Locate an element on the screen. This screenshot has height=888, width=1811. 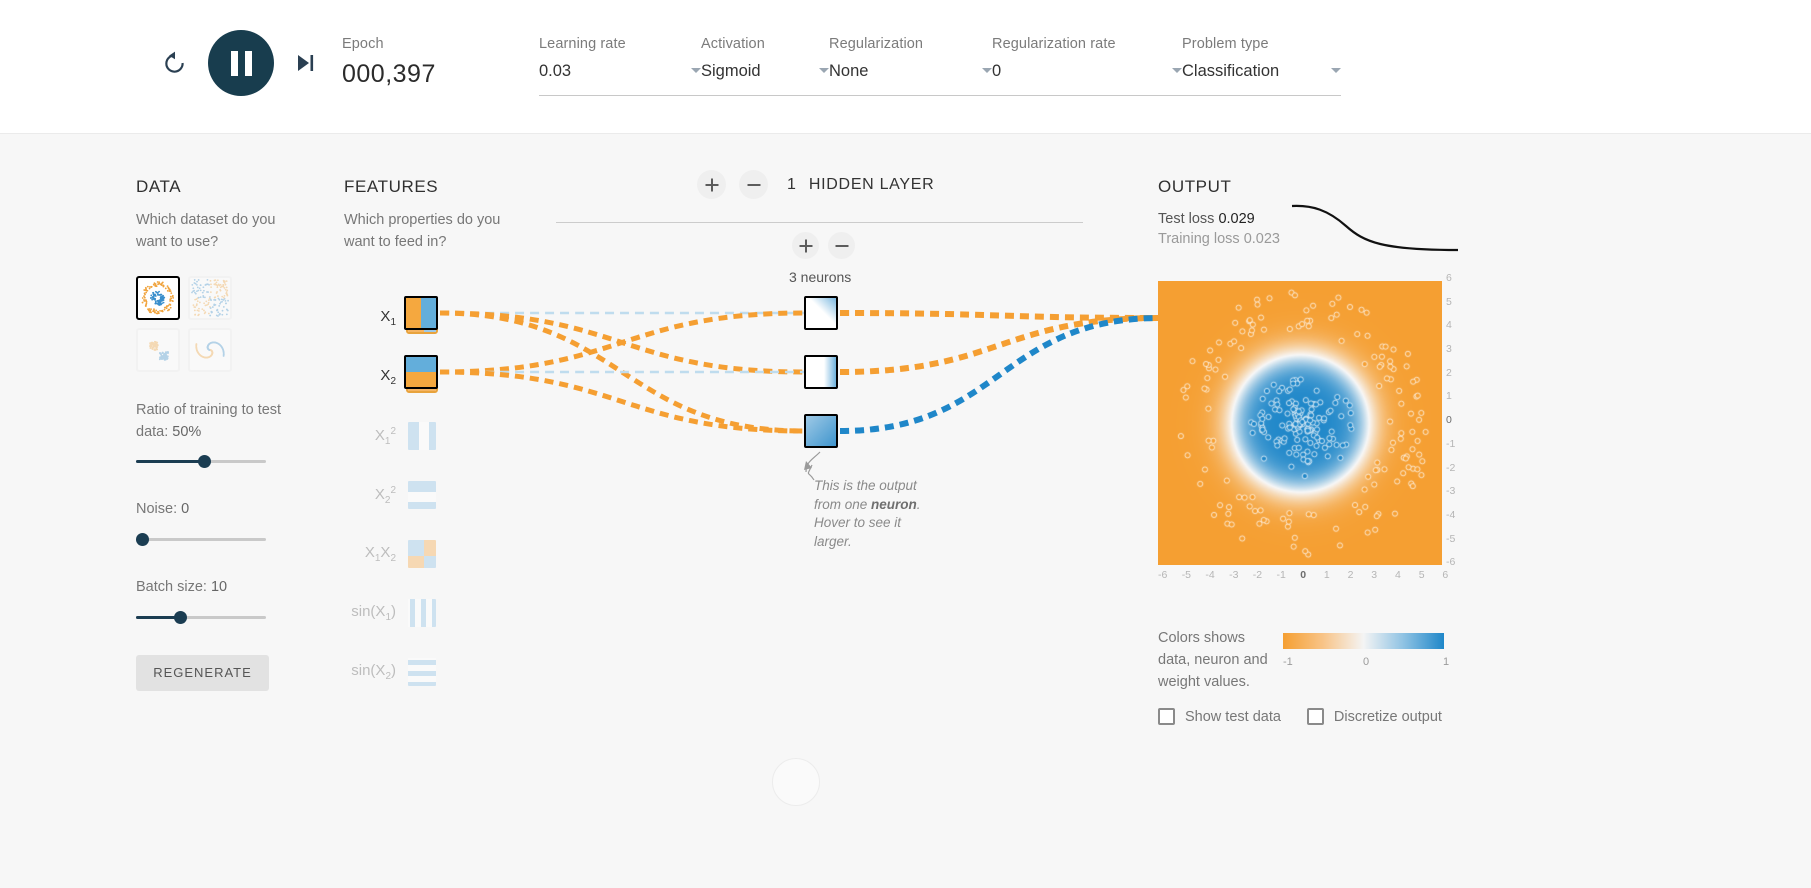
x-tick: 1 is located at coordinates (1326, 575).